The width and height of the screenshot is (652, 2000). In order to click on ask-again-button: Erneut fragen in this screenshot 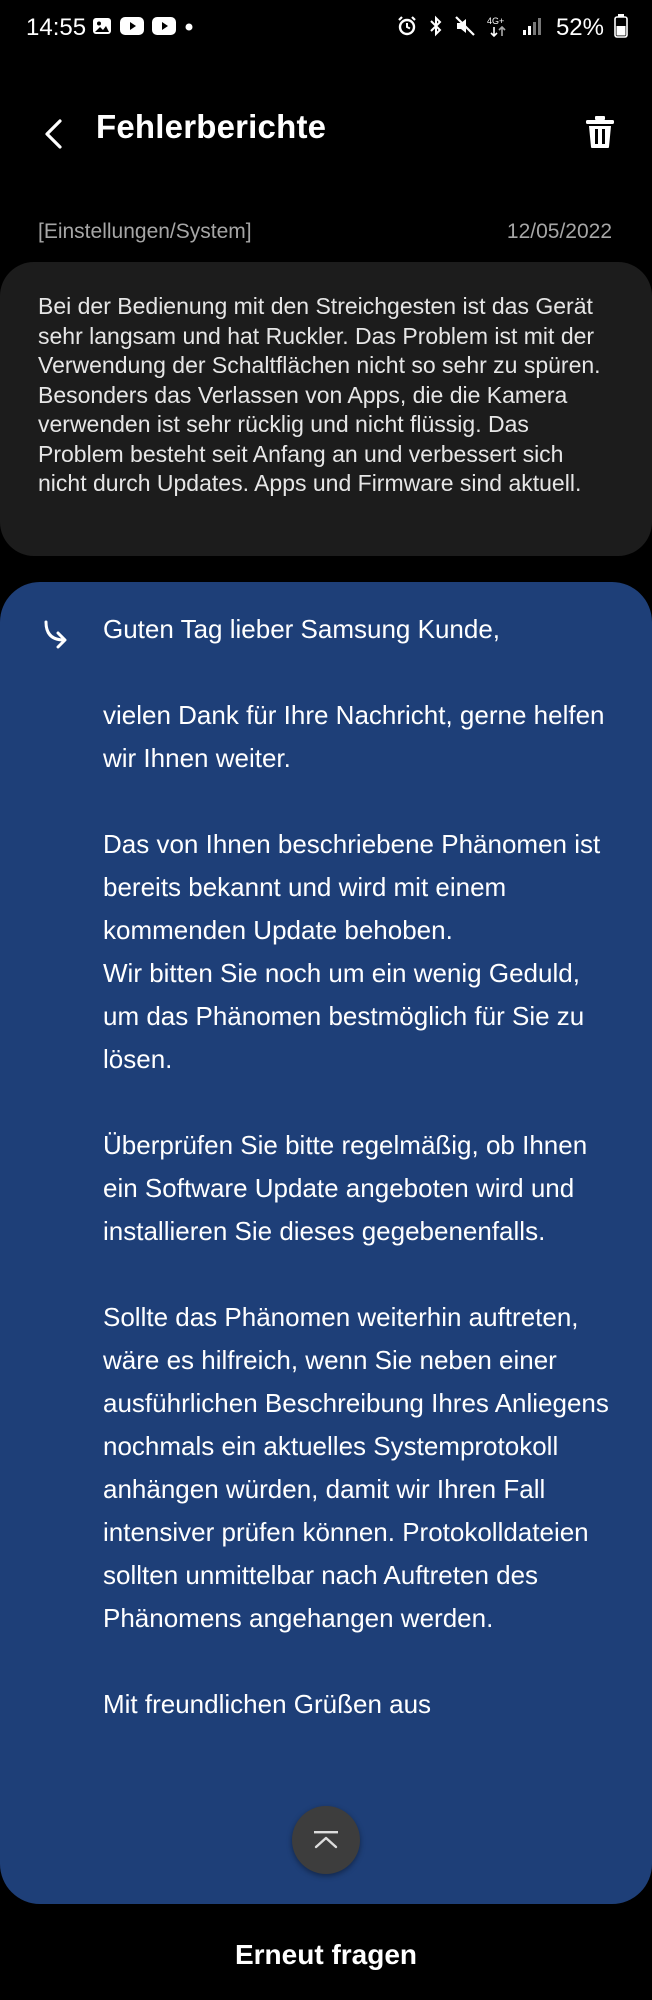, I will do `click(326, 1955)`.